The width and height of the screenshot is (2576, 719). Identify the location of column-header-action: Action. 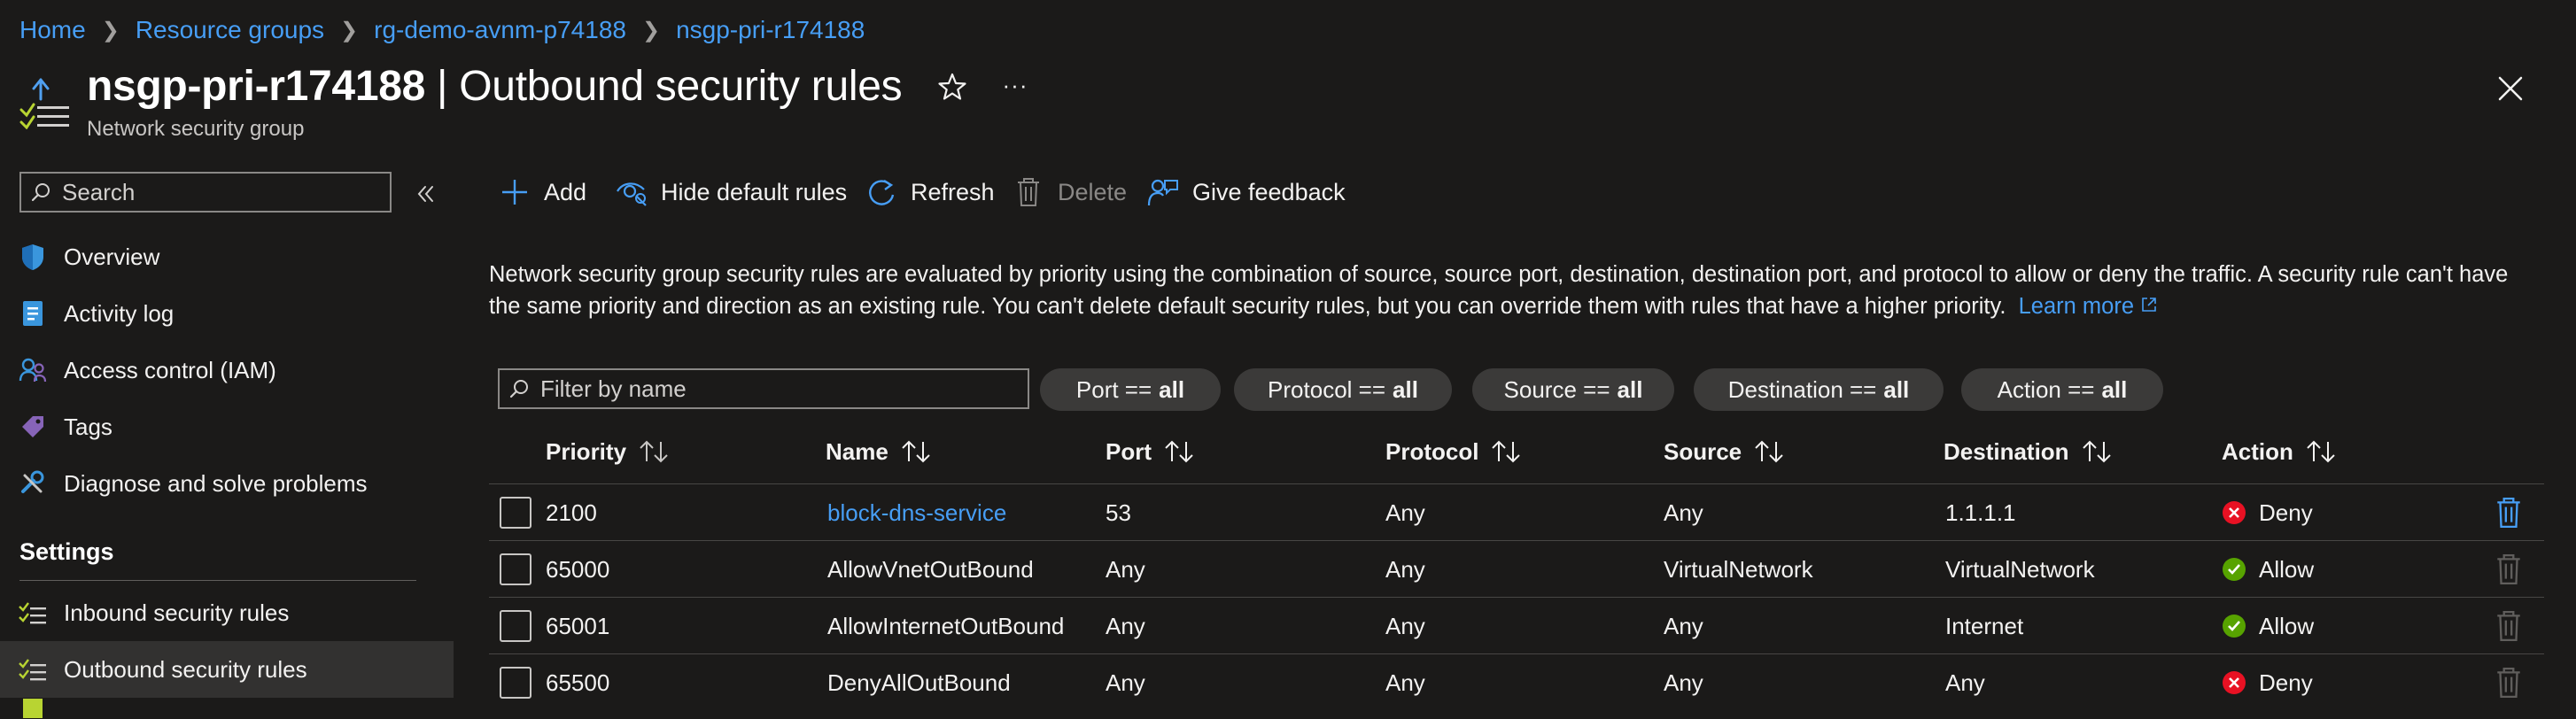
(2279, 452).